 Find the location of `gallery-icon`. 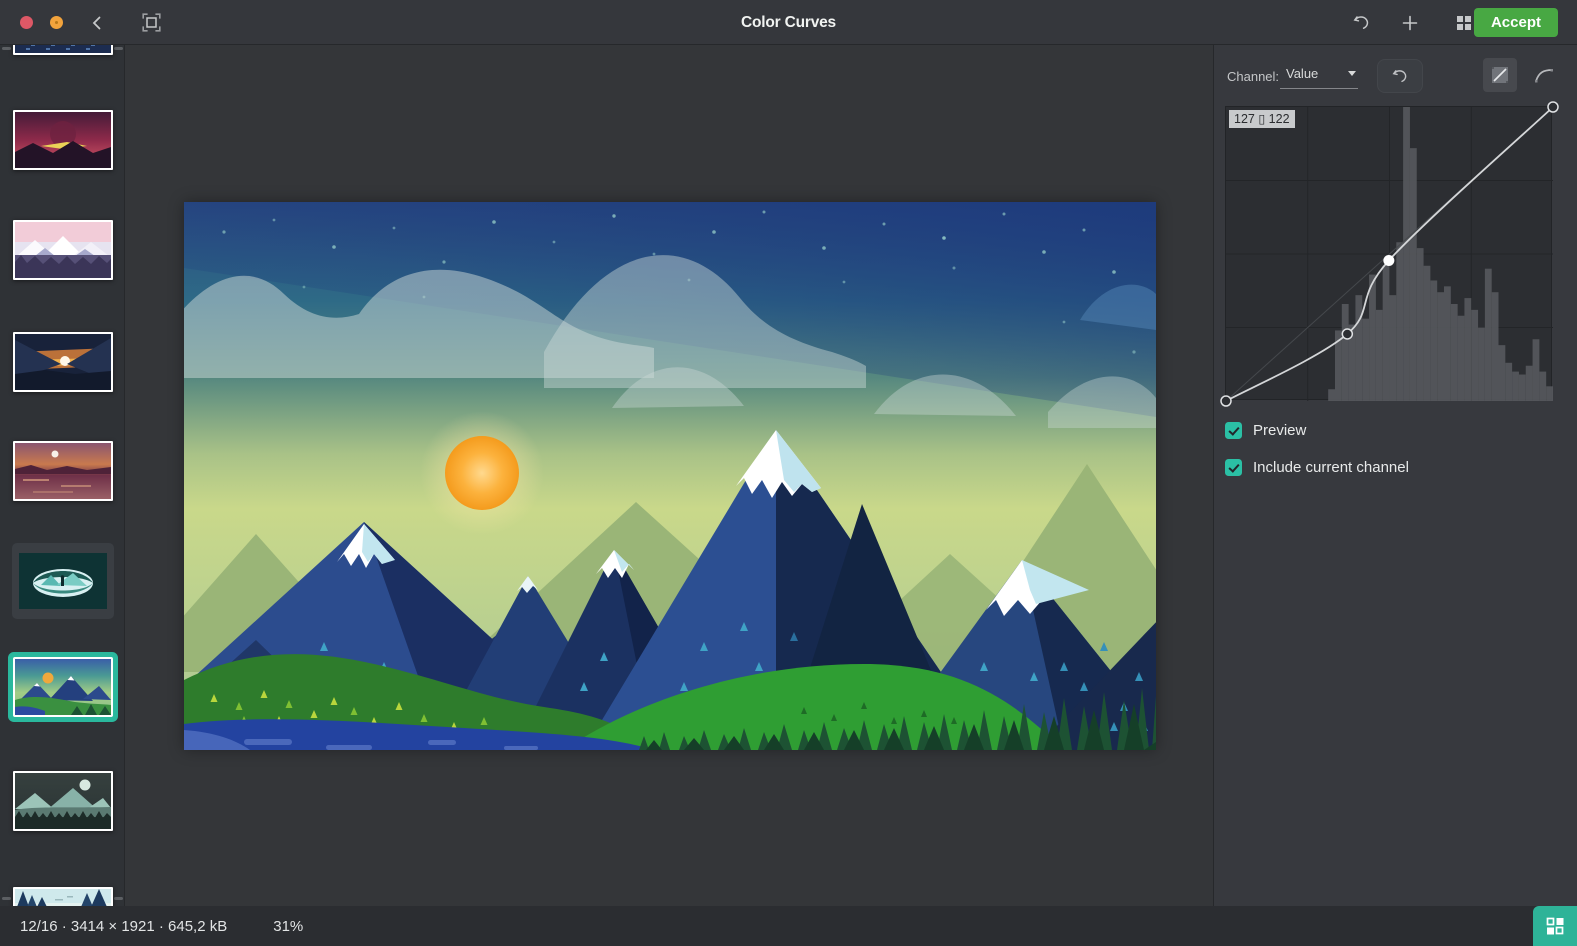

gallery-icon is located at coordinates (1464, 22).